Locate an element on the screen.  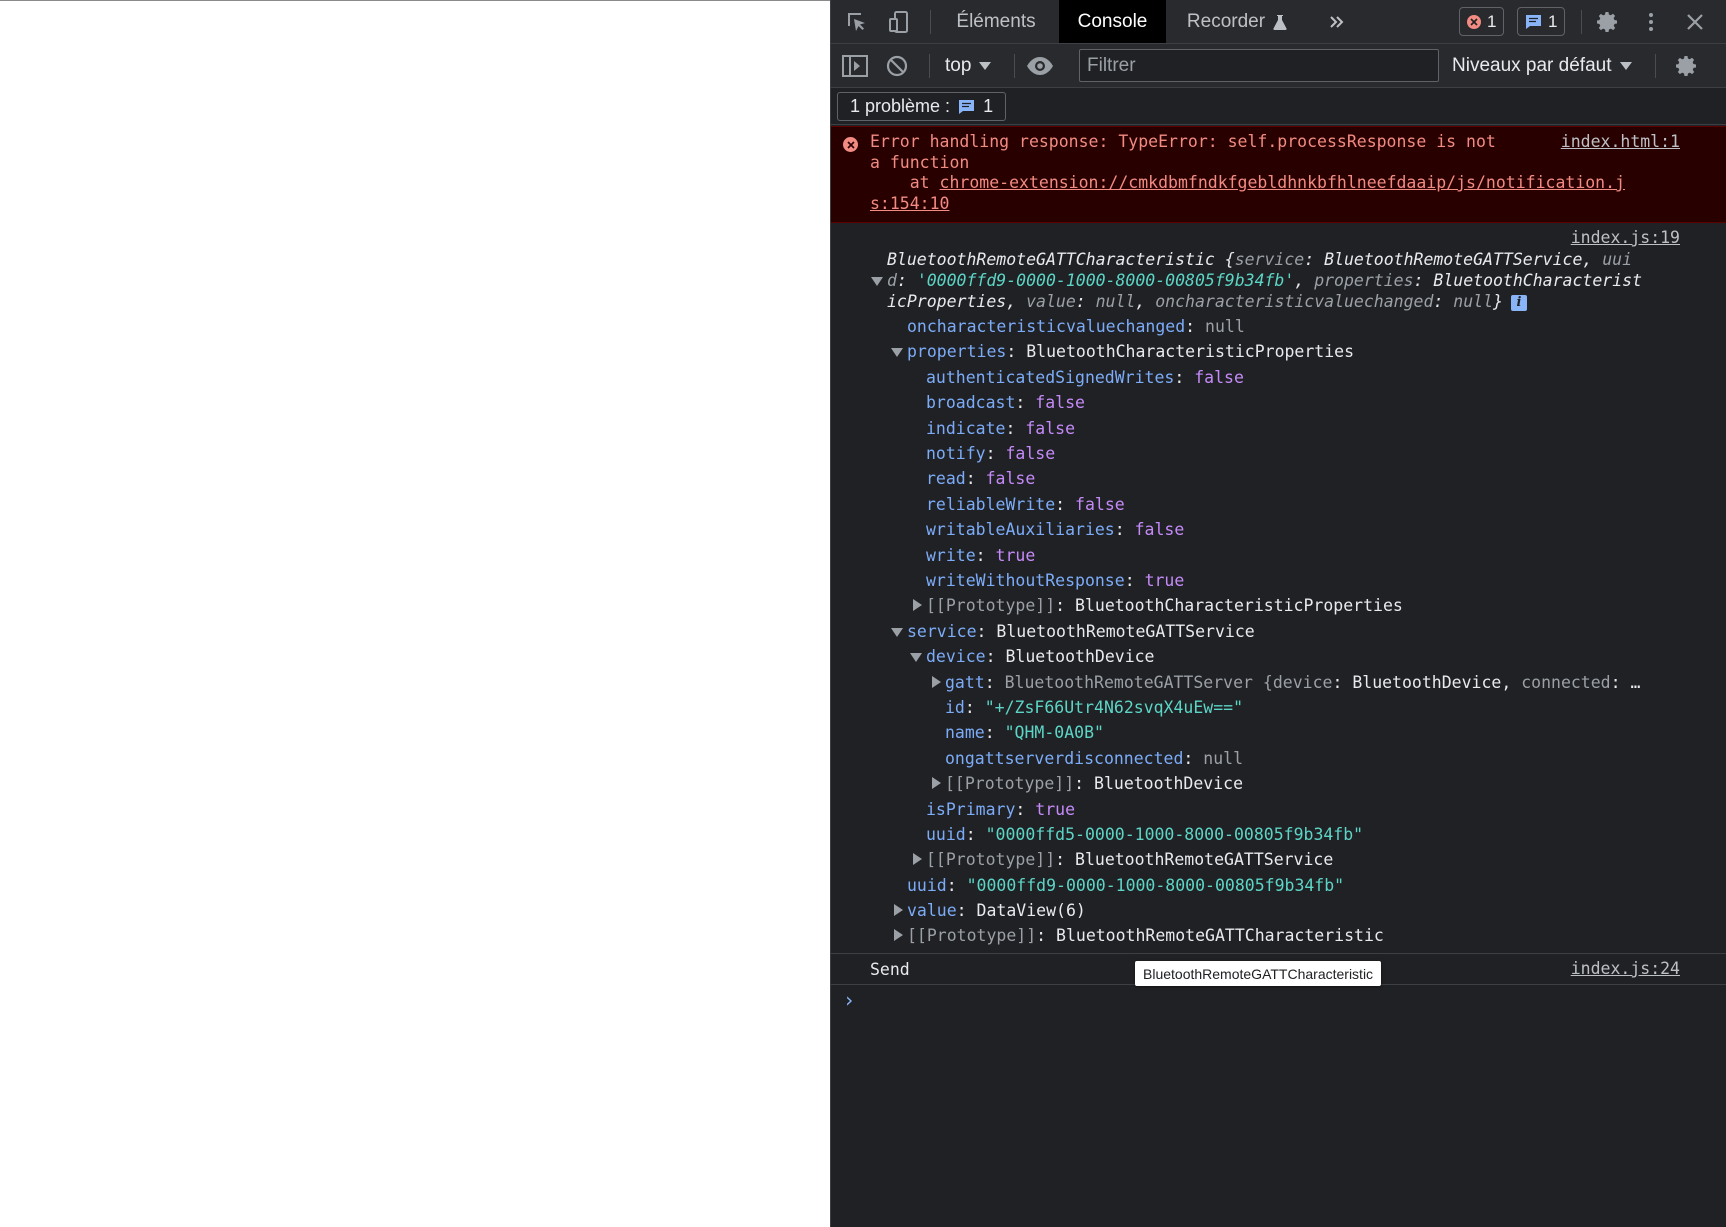
sidebar-toggle-icon is located at coordinates (855, 66).